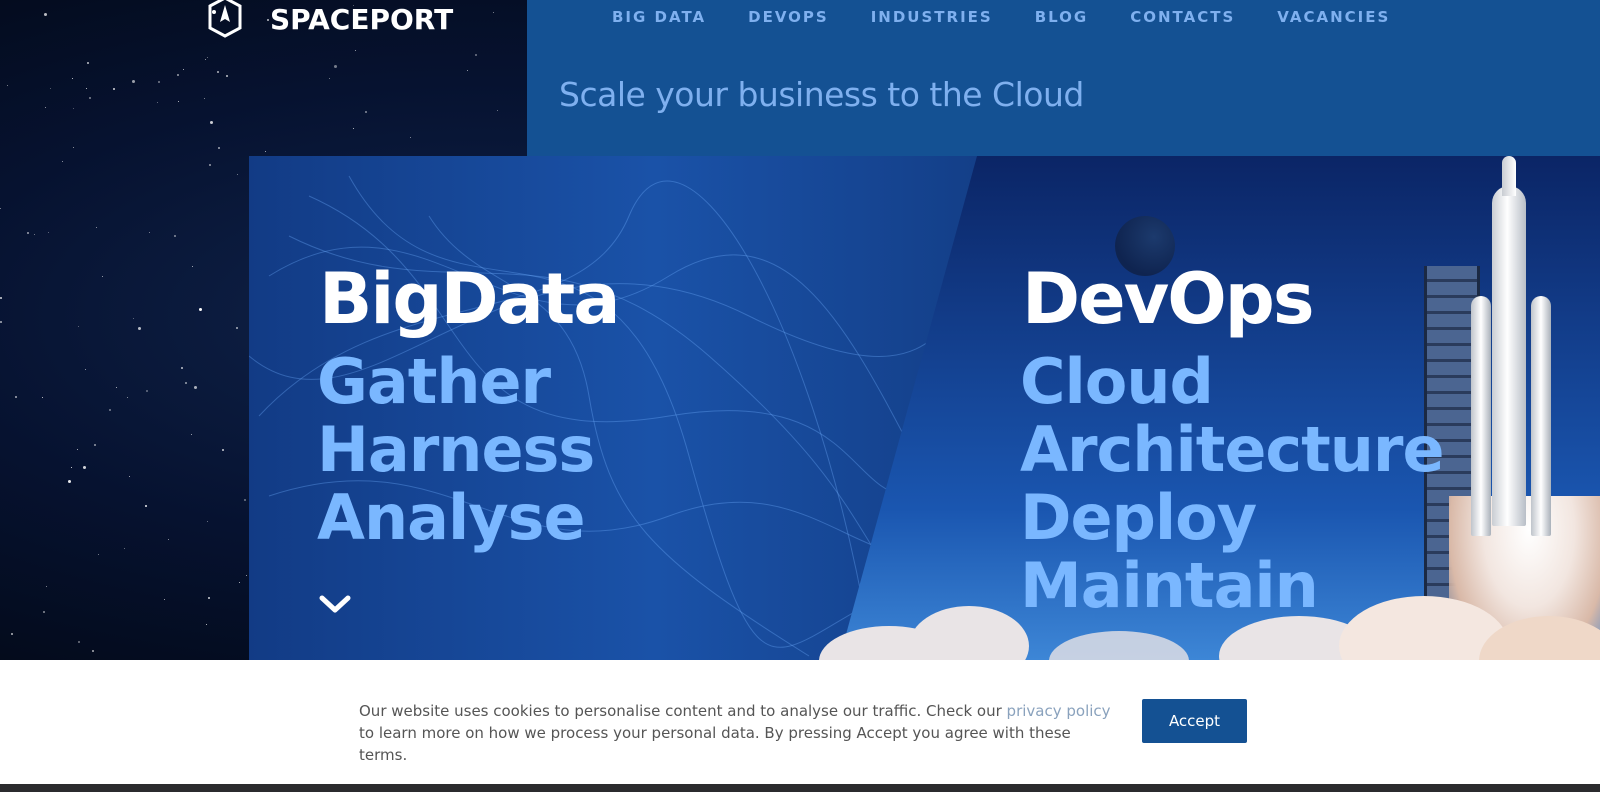 The width and height of the screenshot is (1600, 792). Describe the element at coordinates (434, 381) in the screenshot. I see `bigdata-line: Gather` at that location.